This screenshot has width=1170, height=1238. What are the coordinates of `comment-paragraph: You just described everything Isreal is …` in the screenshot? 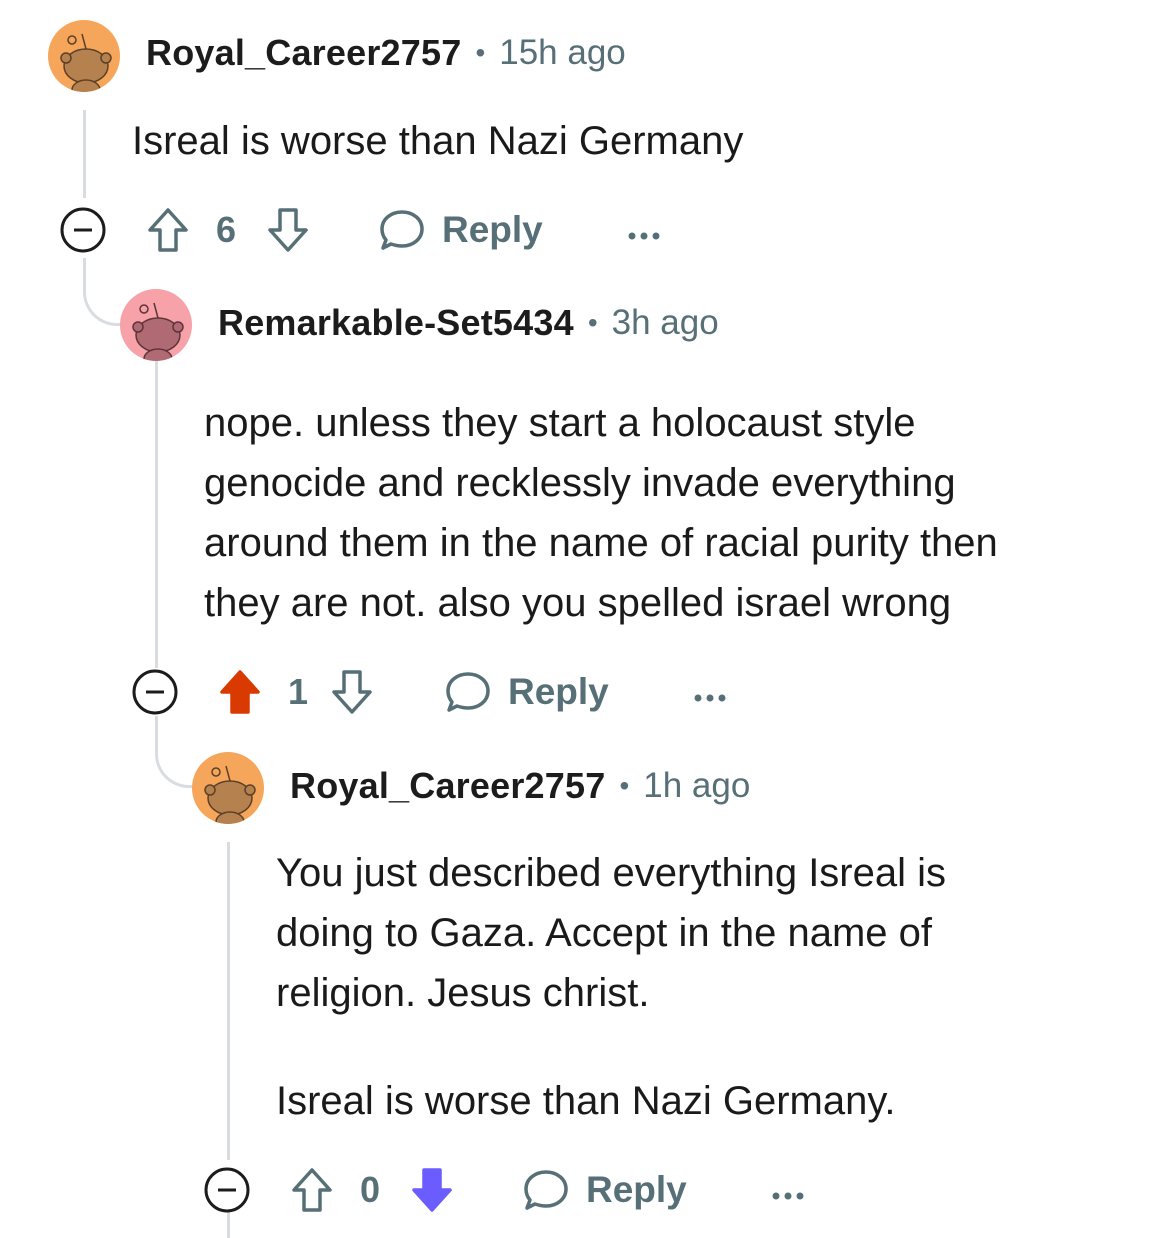 It's located at (611, 933).